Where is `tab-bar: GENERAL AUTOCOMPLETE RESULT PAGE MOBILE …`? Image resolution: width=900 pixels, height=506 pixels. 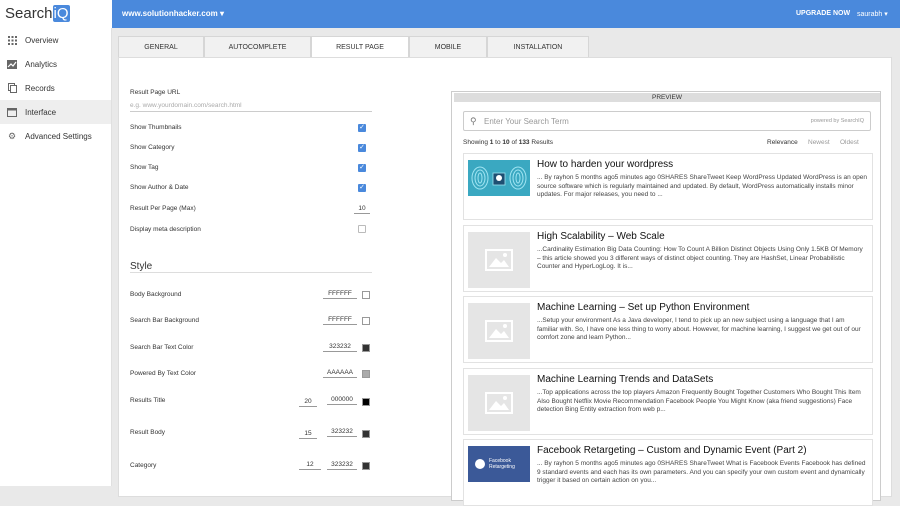
tab-bar: GENERAL AUTOCOMPLETE RESULT PAGE MOBILE … is located at coordinates (353, 47).